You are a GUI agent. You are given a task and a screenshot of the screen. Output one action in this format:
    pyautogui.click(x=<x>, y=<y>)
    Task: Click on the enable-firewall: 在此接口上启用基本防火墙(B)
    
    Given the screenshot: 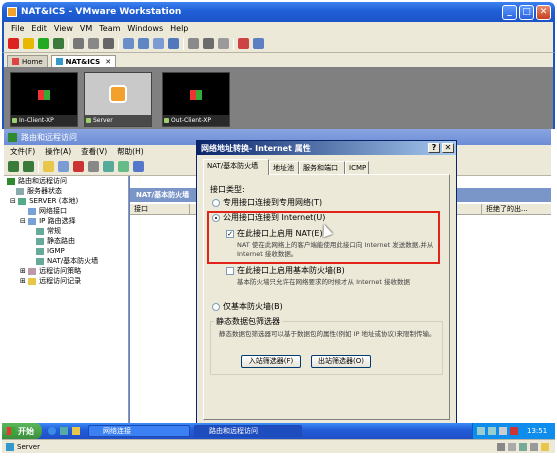 What is the action you would take?
    pyautogui.click(x=285, y=270)
    